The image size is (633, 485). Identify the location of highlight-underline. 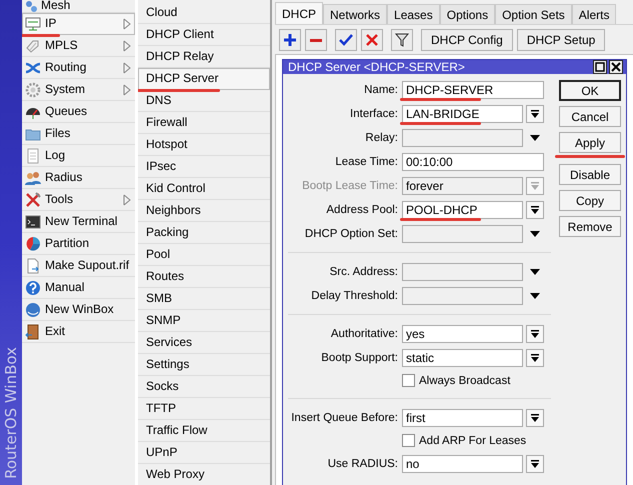
(590, 156).